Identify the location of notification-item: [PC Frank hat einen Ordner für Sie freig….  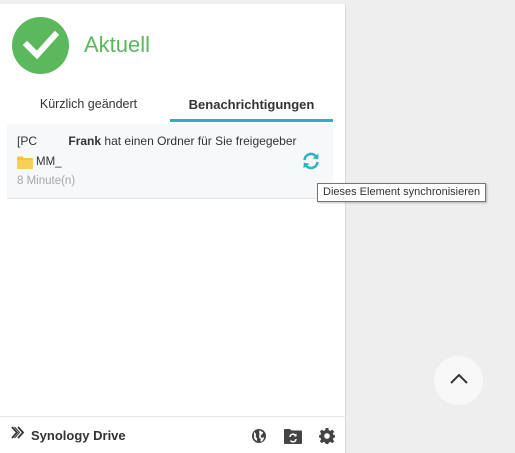
(170, 161).